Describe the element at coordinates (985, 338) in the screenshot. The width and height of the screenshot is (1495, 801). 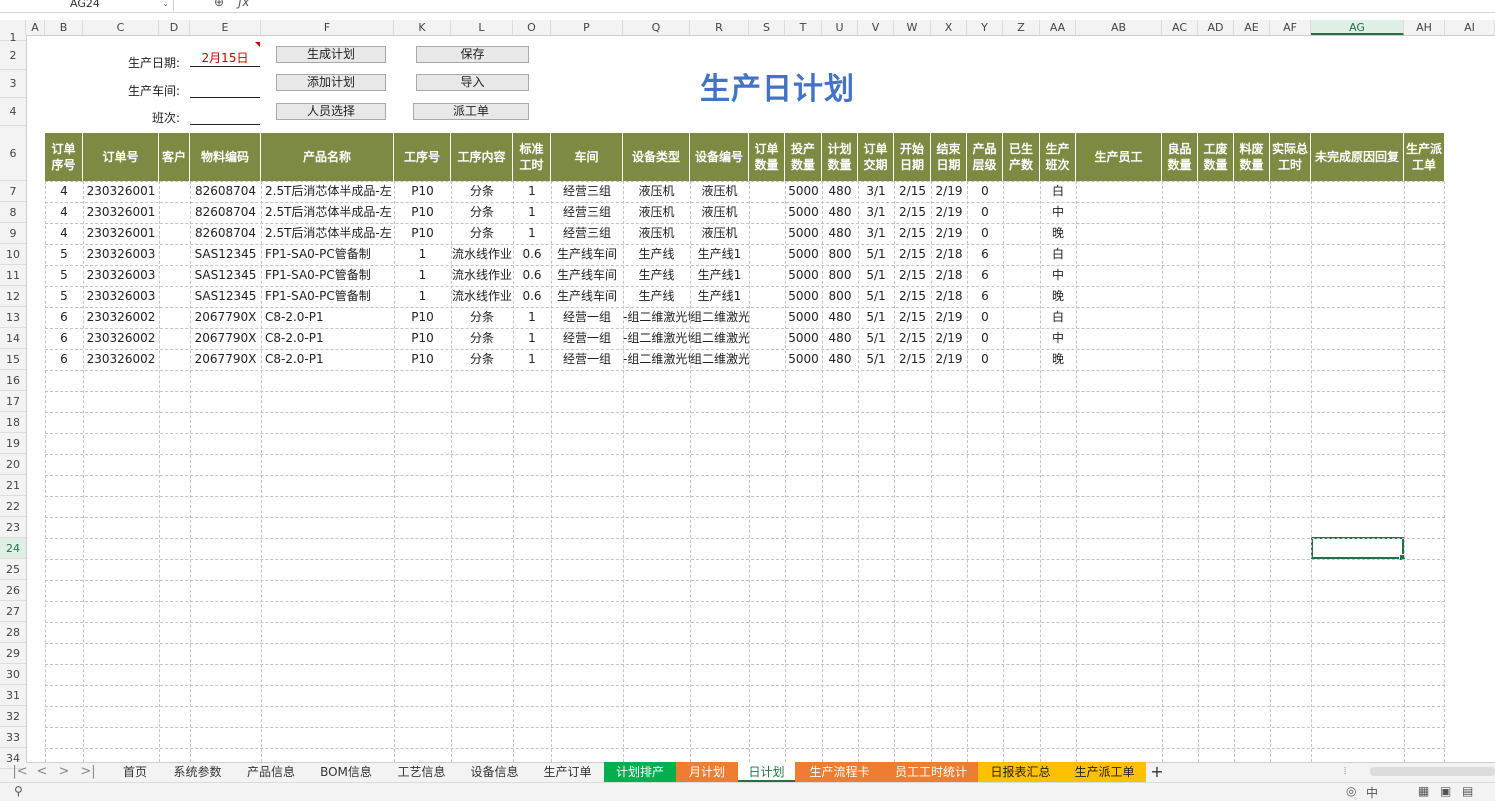
I see `table-cell: 0` at that location.